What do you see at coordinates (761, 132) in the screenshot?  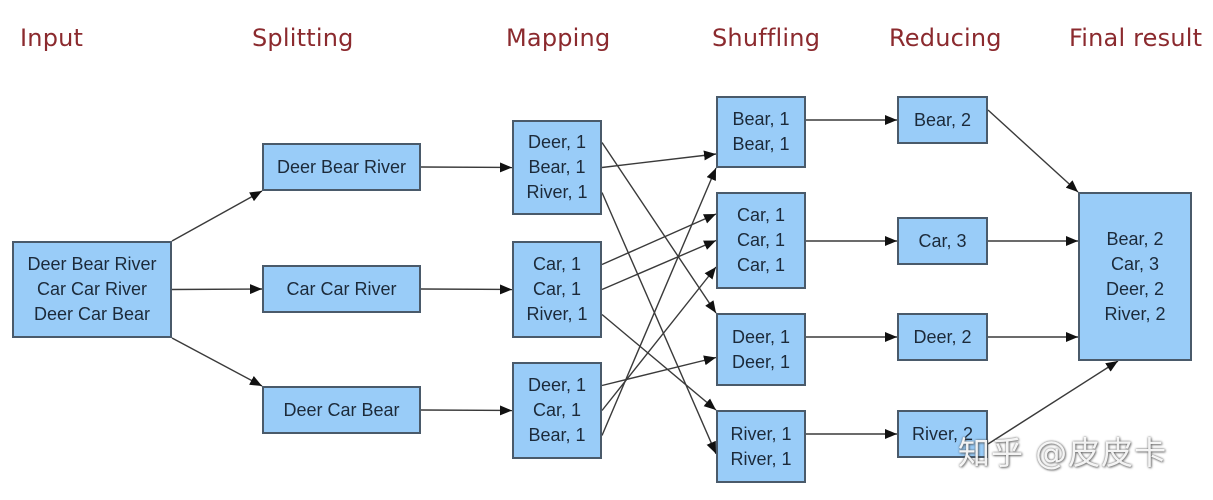 I see `shuffling-node: Bear, 1 Bear, 1` at bounding box center [761, 132].